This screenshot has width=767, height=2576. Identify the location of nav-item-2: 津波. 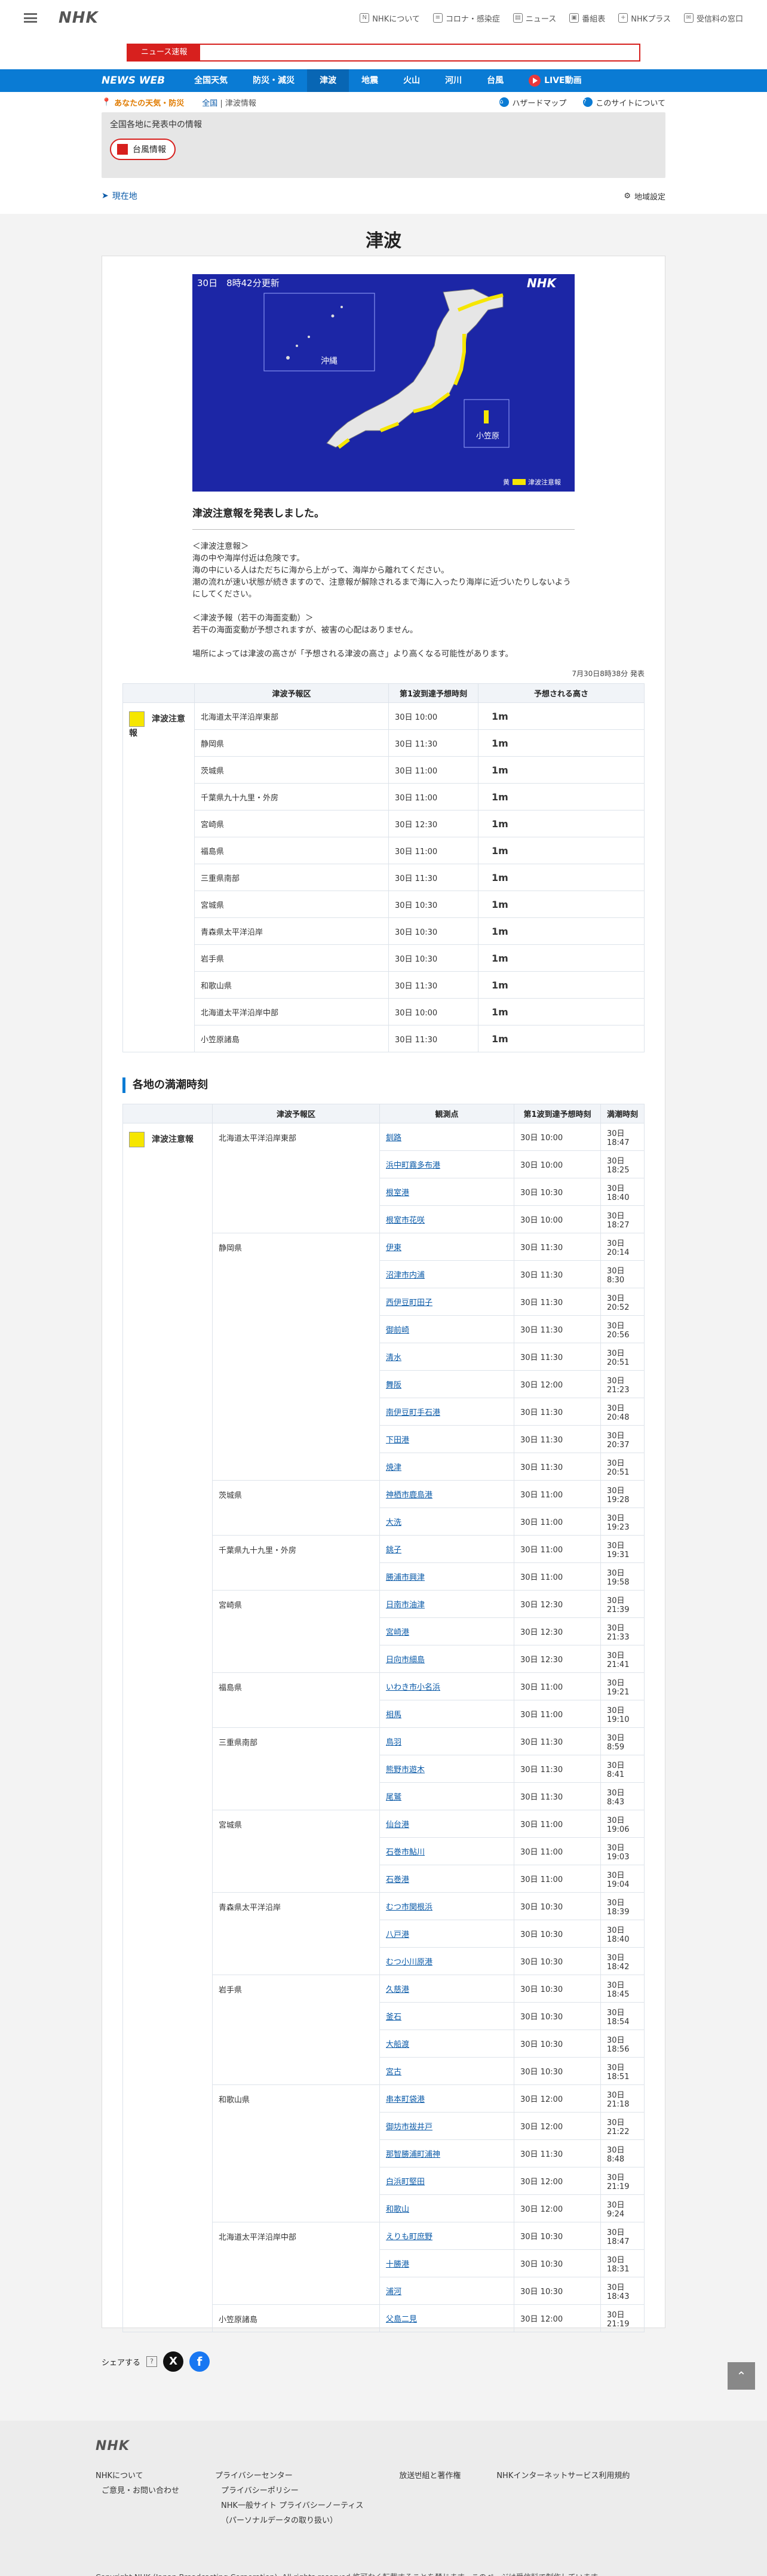
(328, 80).